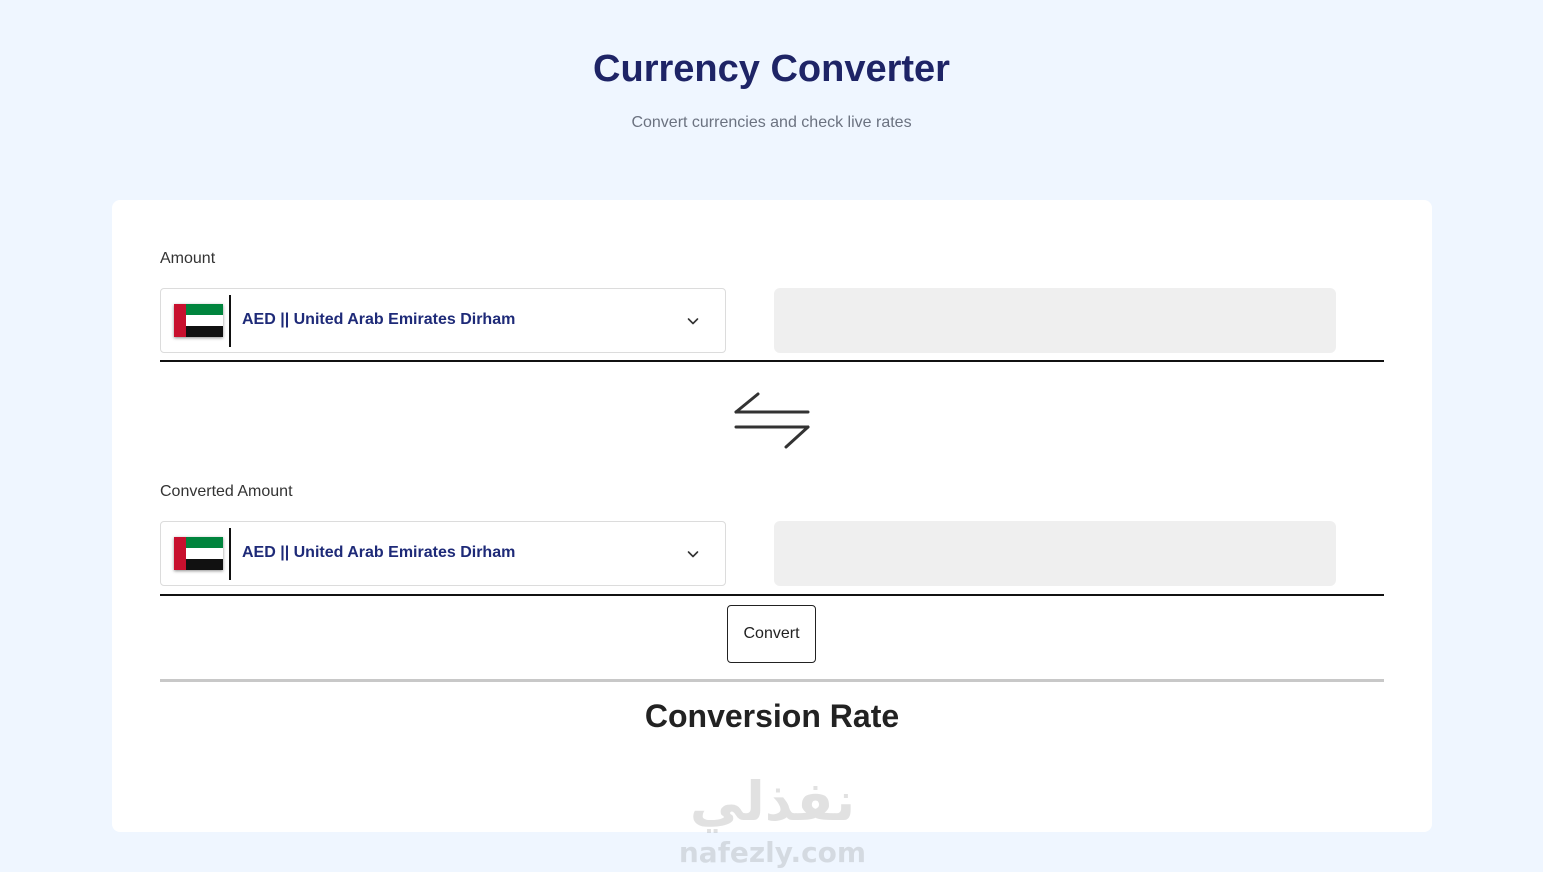  Describe the element at coordinates (188, 258) in the screenshot. I see `amount-label: Amount` at that location.